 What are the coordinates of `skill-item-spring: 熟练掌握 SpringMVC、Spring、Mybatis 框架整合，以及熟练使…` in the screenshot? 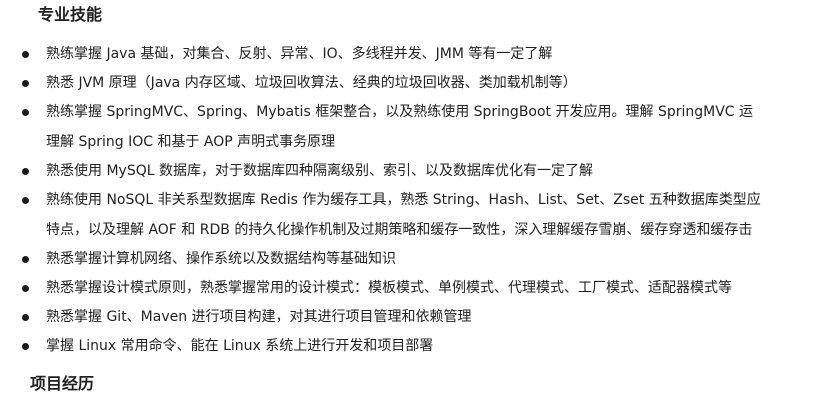 It's located at (414, 127).